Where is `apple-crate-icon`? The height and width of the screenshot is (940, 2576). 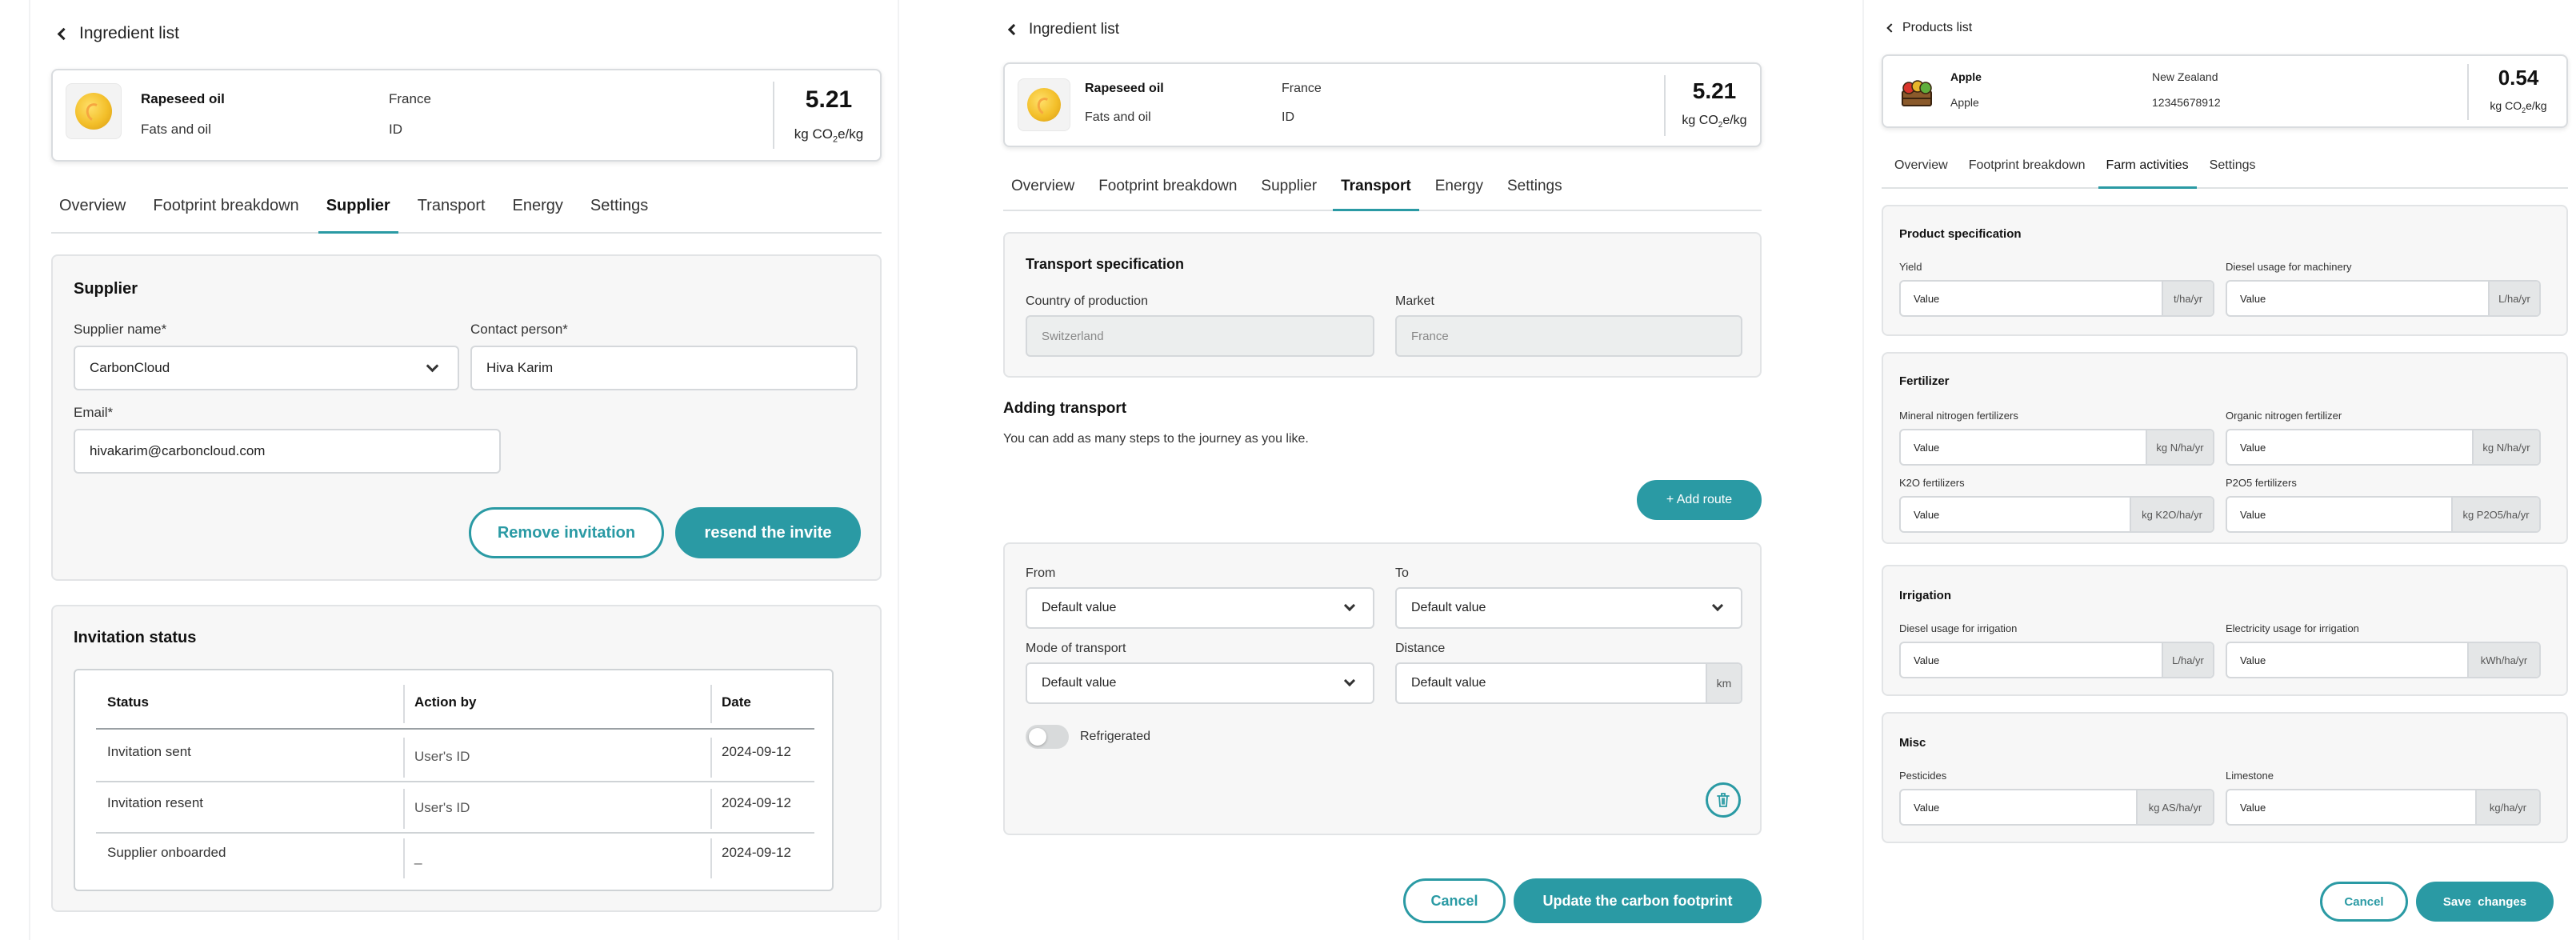 apple-crate-icon is located at coordinates (1917, 93).